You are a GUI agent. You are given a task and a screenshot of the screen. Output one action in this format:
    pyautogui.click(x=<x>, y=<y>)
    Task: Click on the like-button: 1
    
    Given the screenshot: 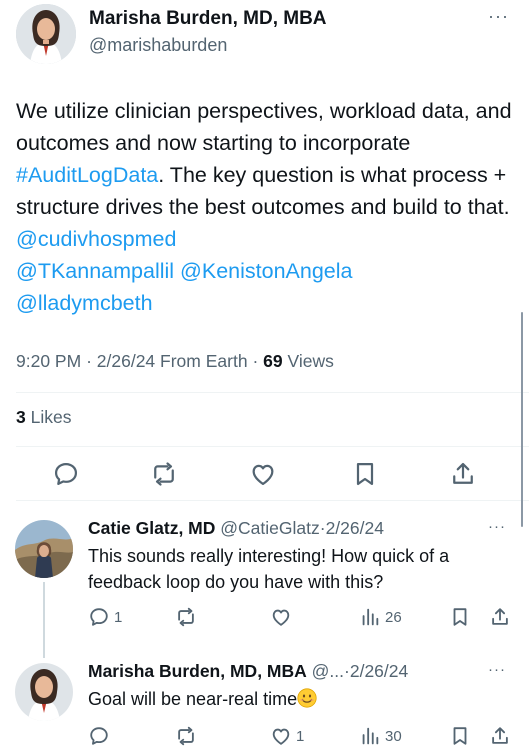 What is the action you would take?
    pyautogui.click(x=287, y=736)
    